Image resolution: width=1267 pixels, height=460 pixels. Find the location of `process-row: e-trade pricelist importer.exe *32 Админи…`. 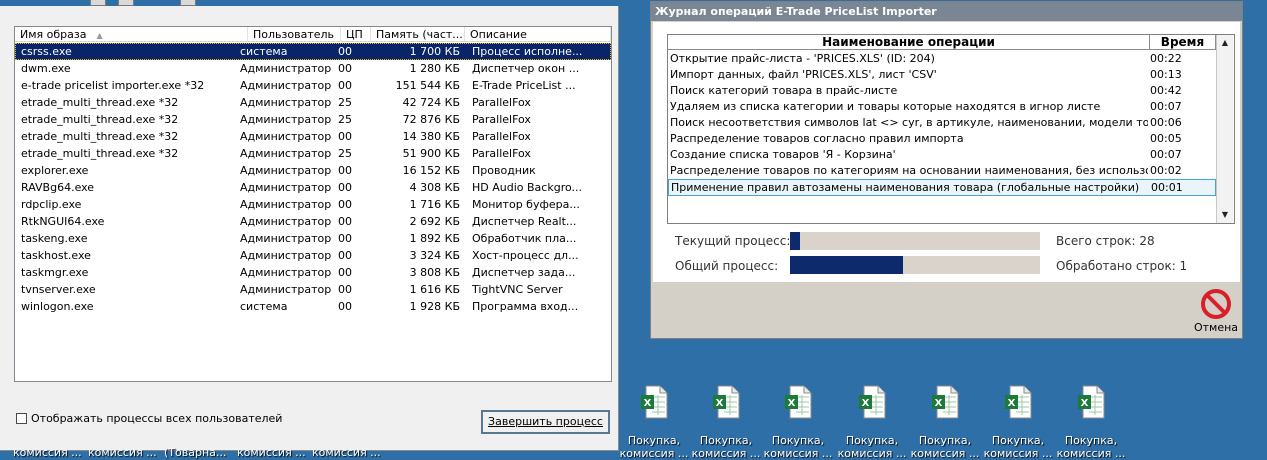

process-row: e-trade pricelist importer.exe *32 Админи… is located at coordinates (313, 85).